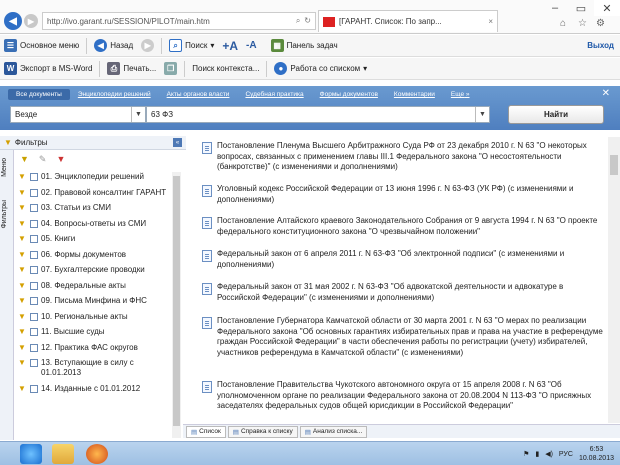 The height and width of the screenshot is (465, 620). What do you see at coordinates (537, 454) in the screenshot?
I see `network-icon: ▮` at bounding box center [537, 454].